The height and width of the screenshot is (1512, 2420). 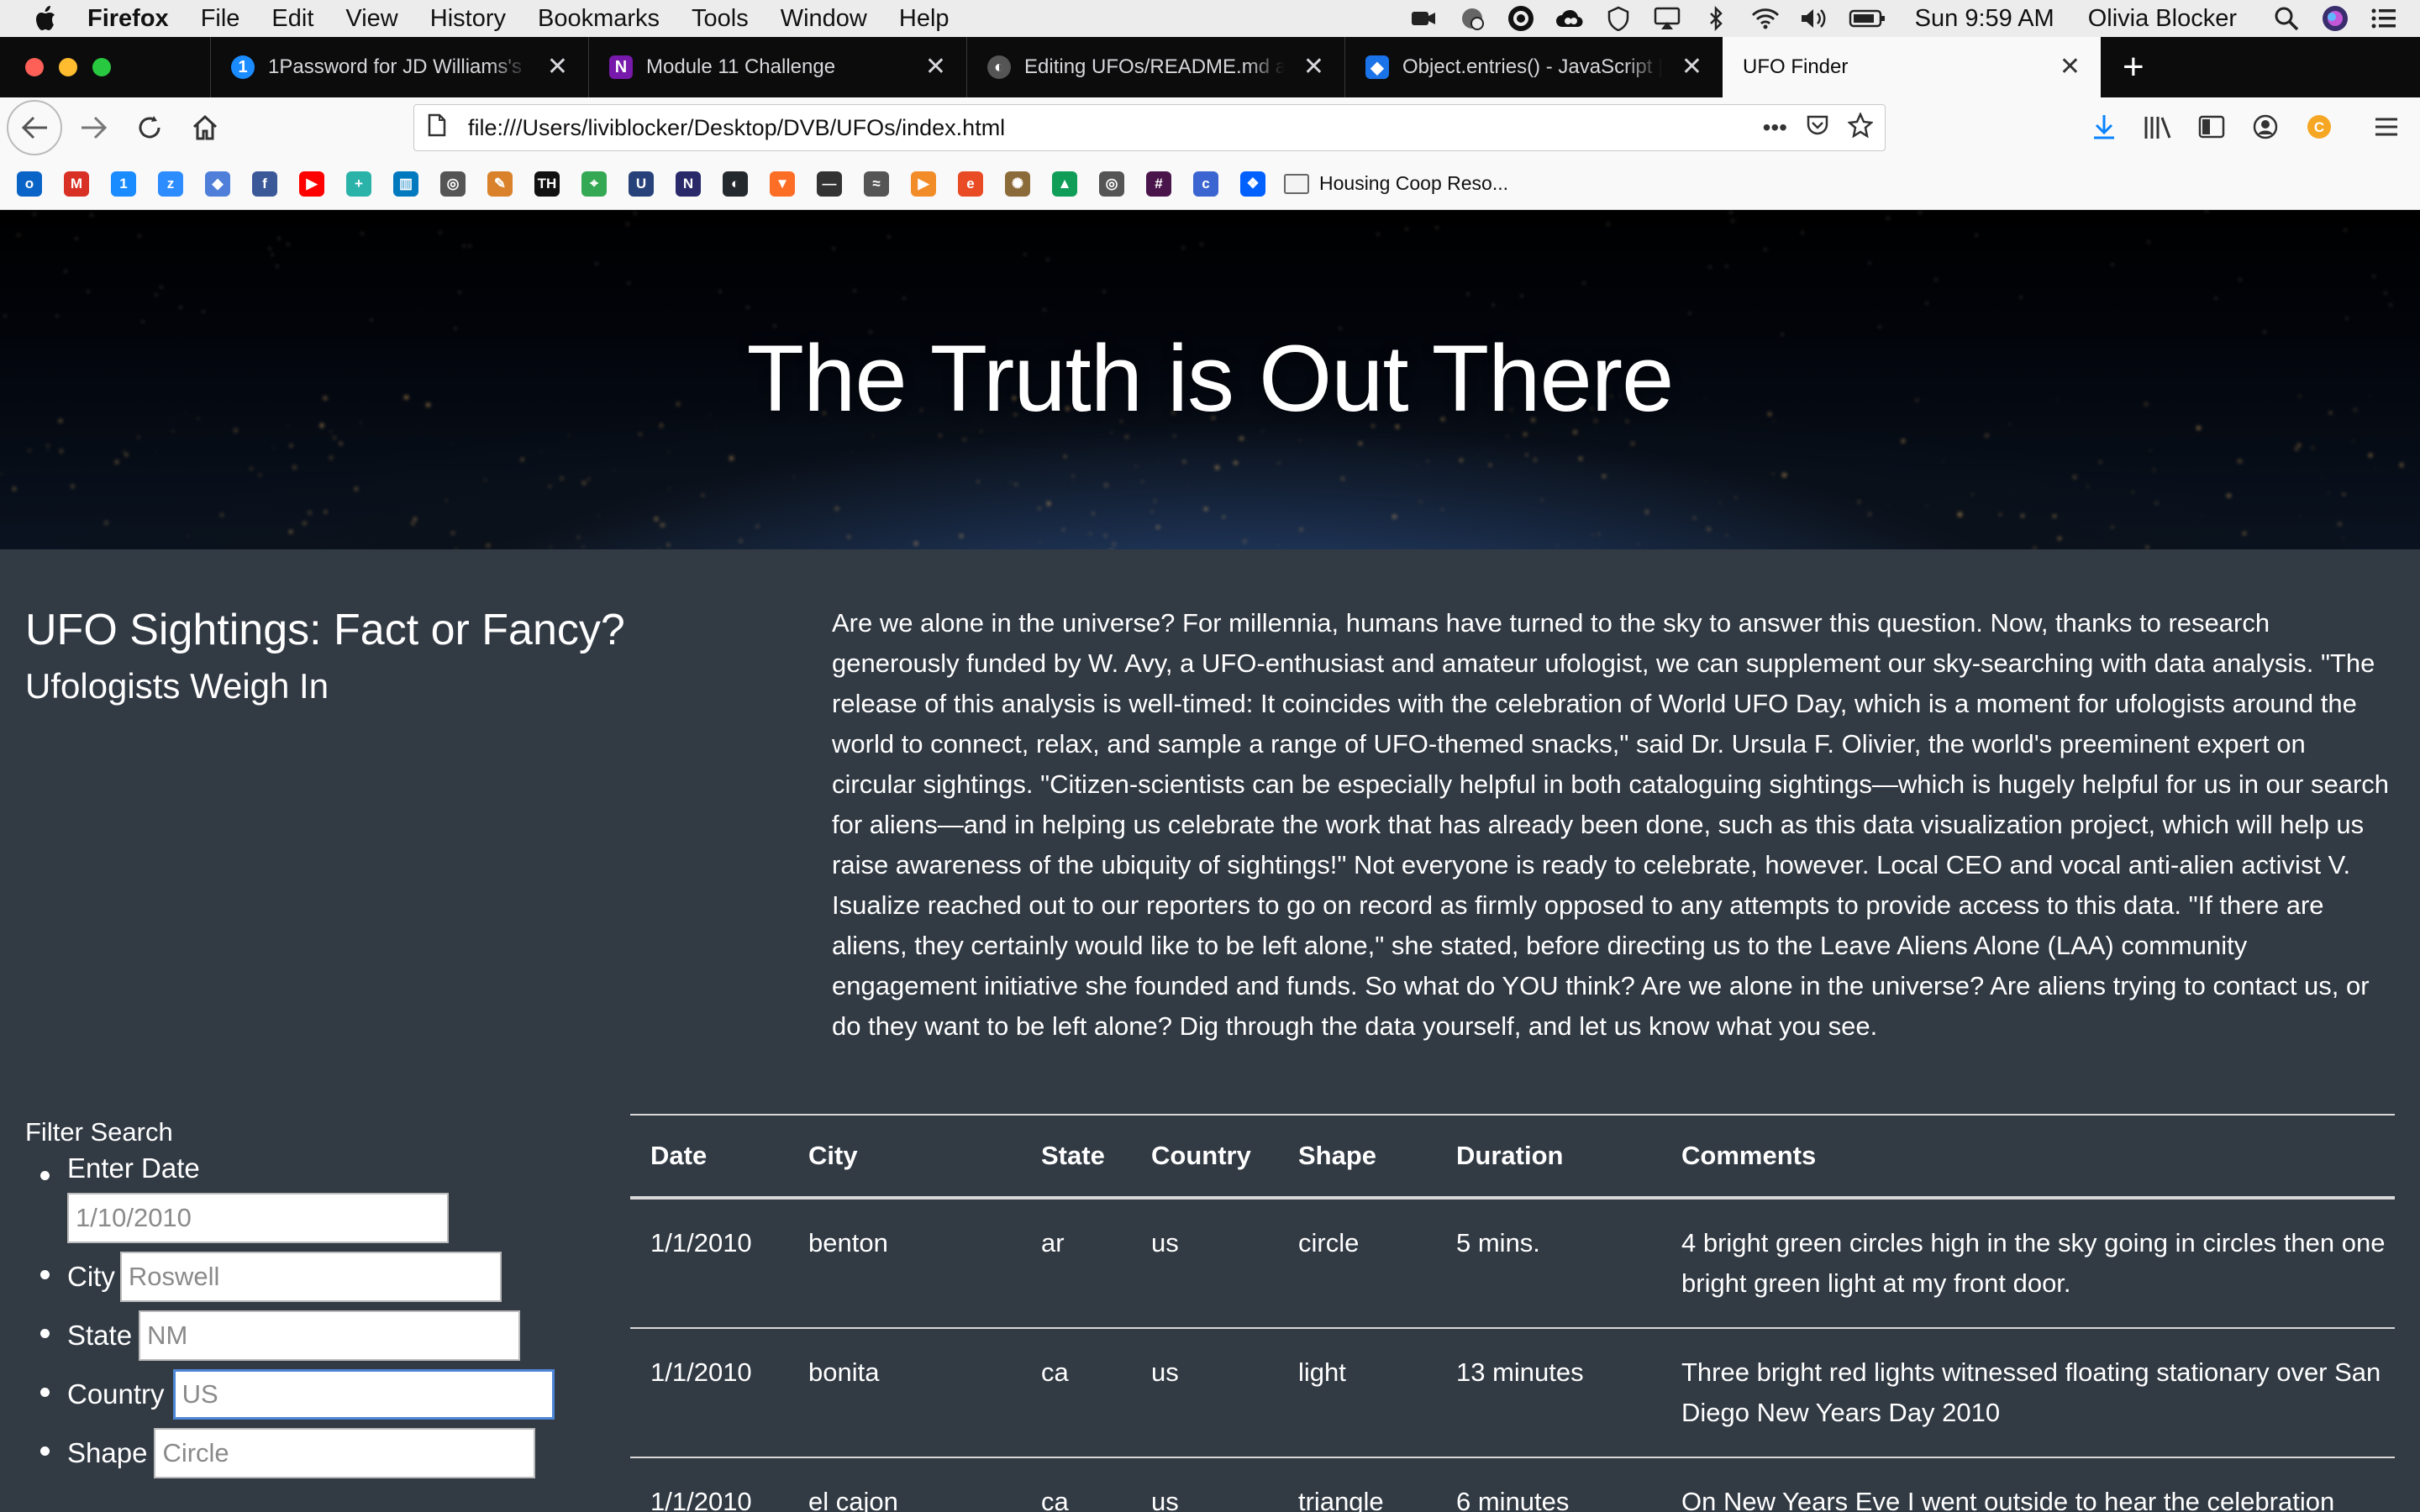 I want to click on spotlight-search-icon, so click(x=2286, y=18).